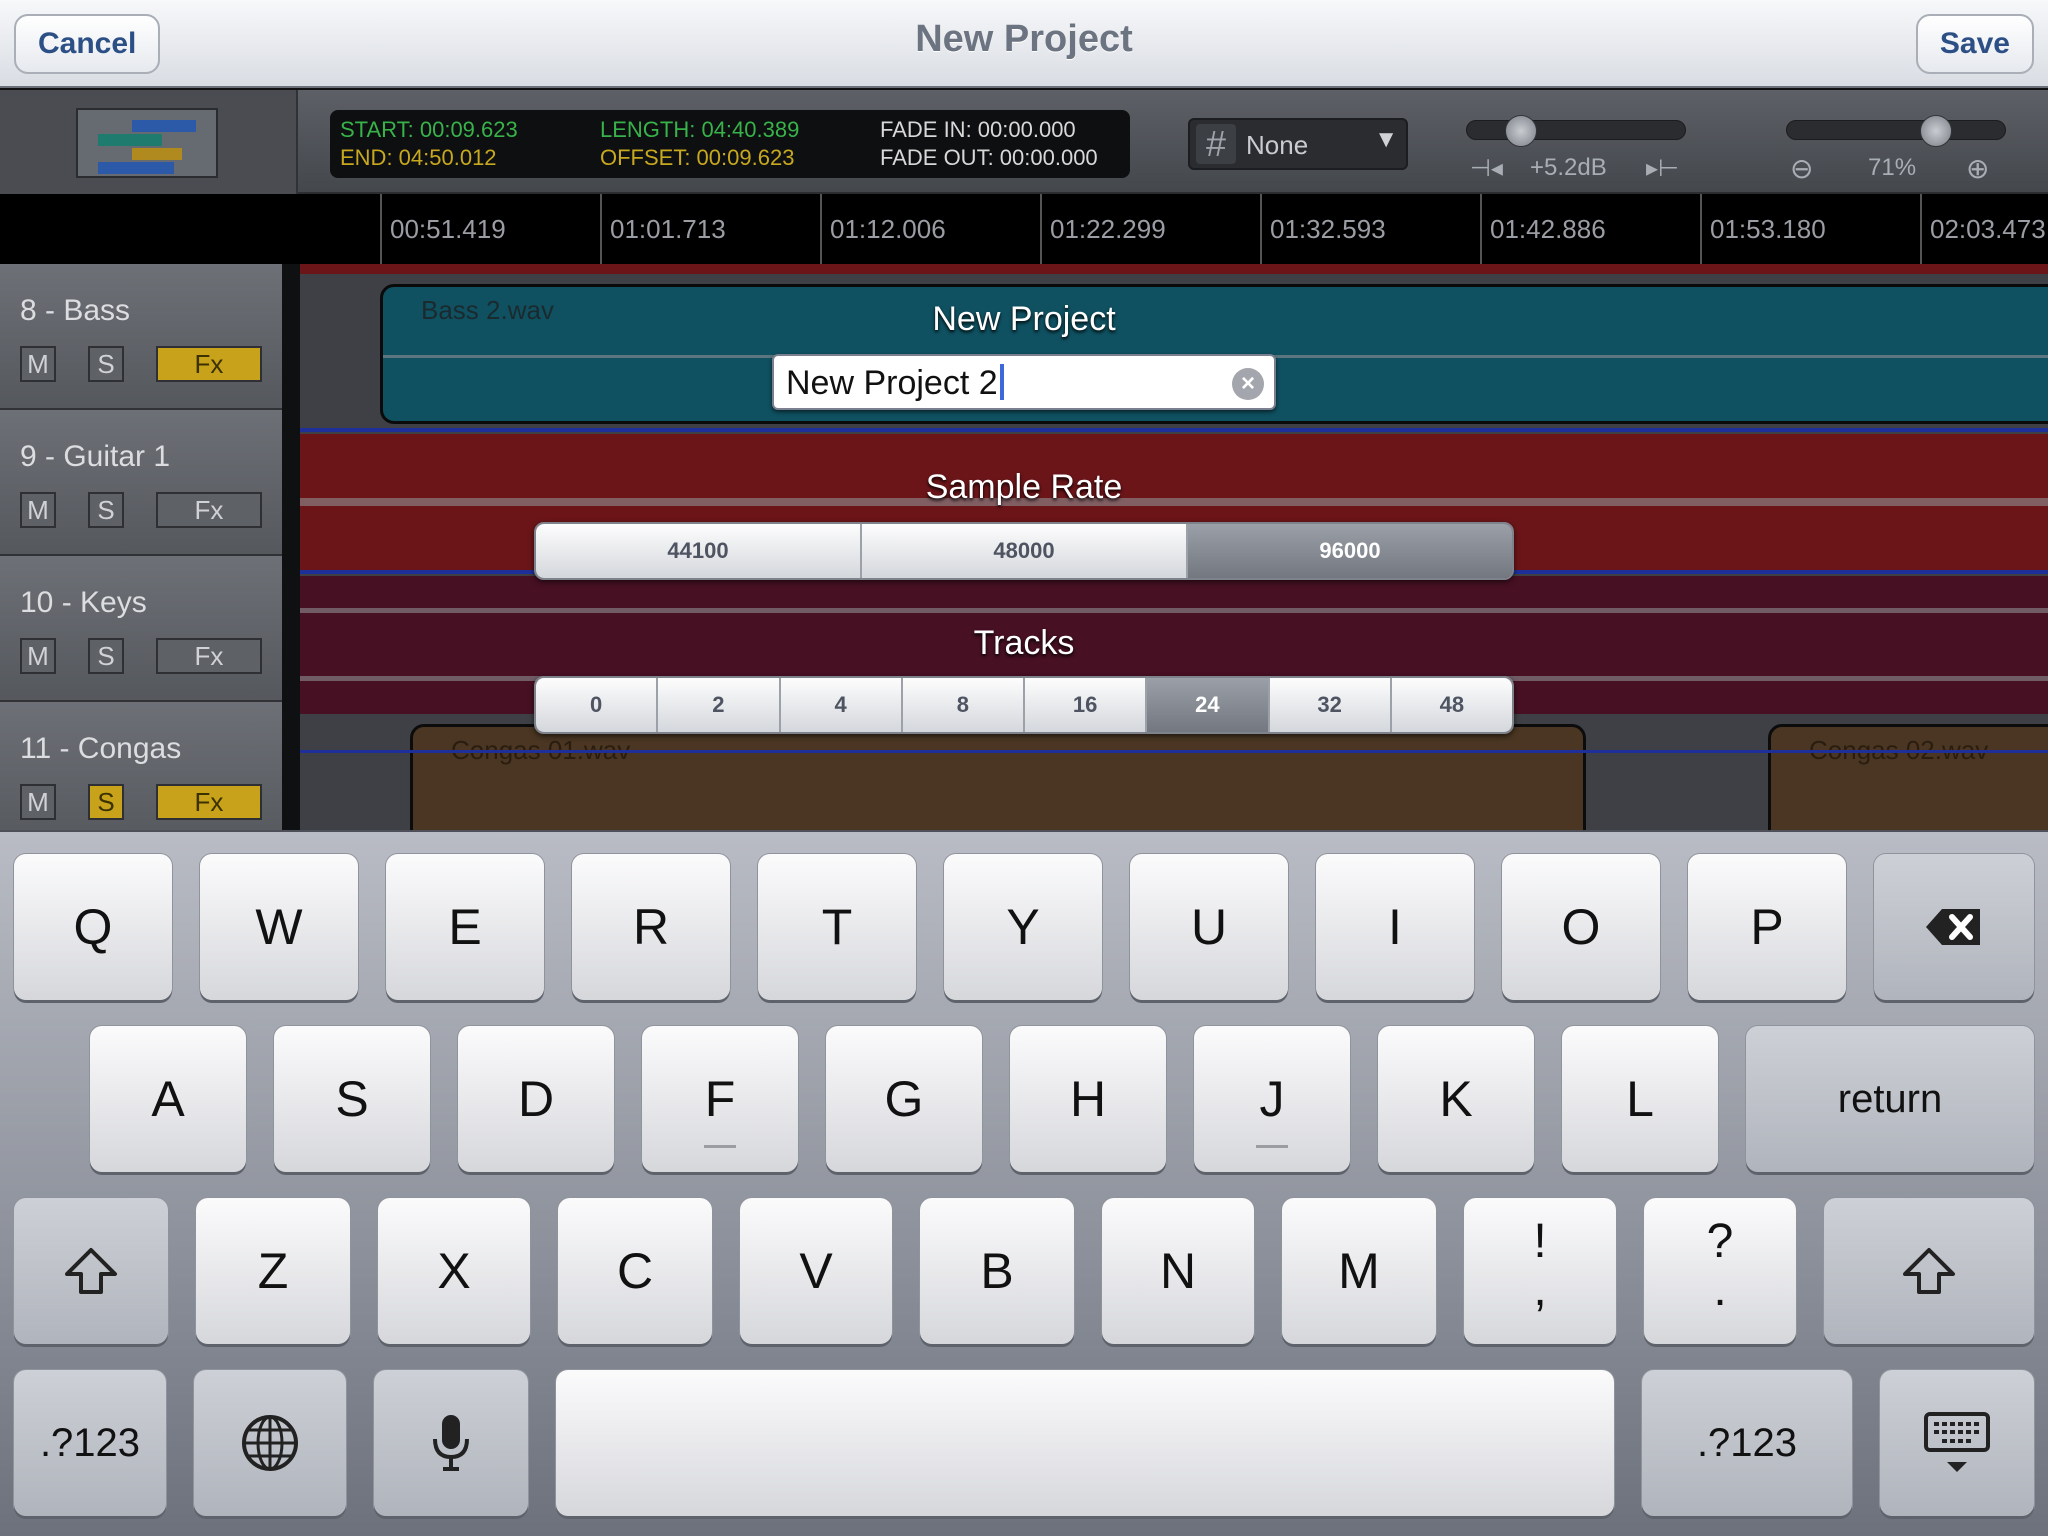  What do you see at coordinates (997, 1271) in the screenshot?
I see `key-b: B` at bounding box center [997, 1271].